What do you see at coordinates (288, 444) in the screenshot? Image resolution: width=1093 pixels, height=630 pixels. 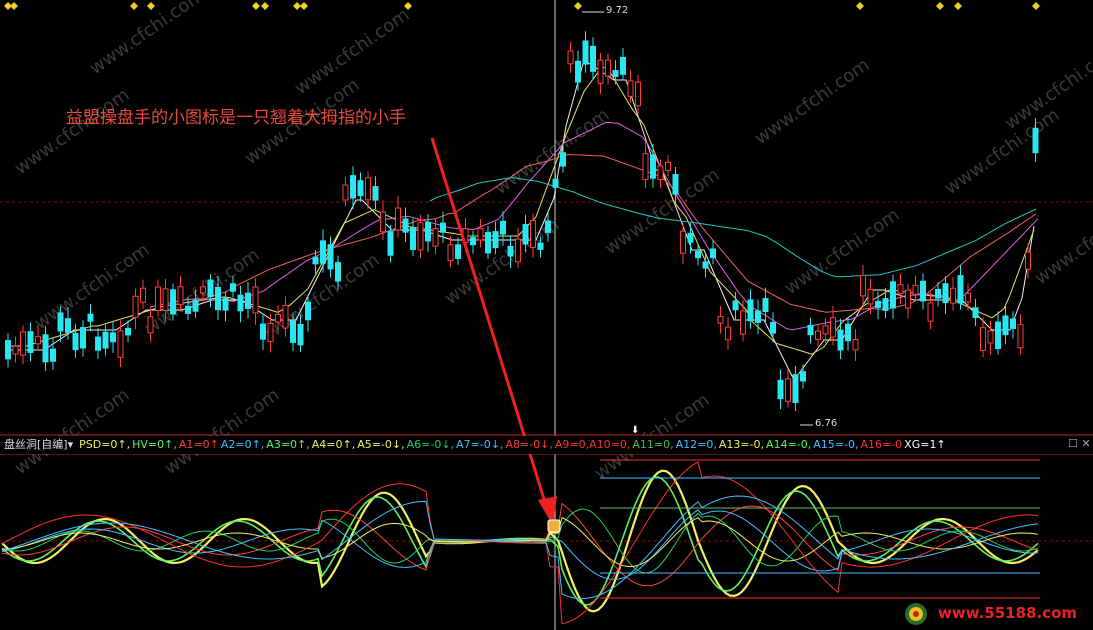 I see `indicator-value-4: A3=0↑,` at bounding box center [288, 444].